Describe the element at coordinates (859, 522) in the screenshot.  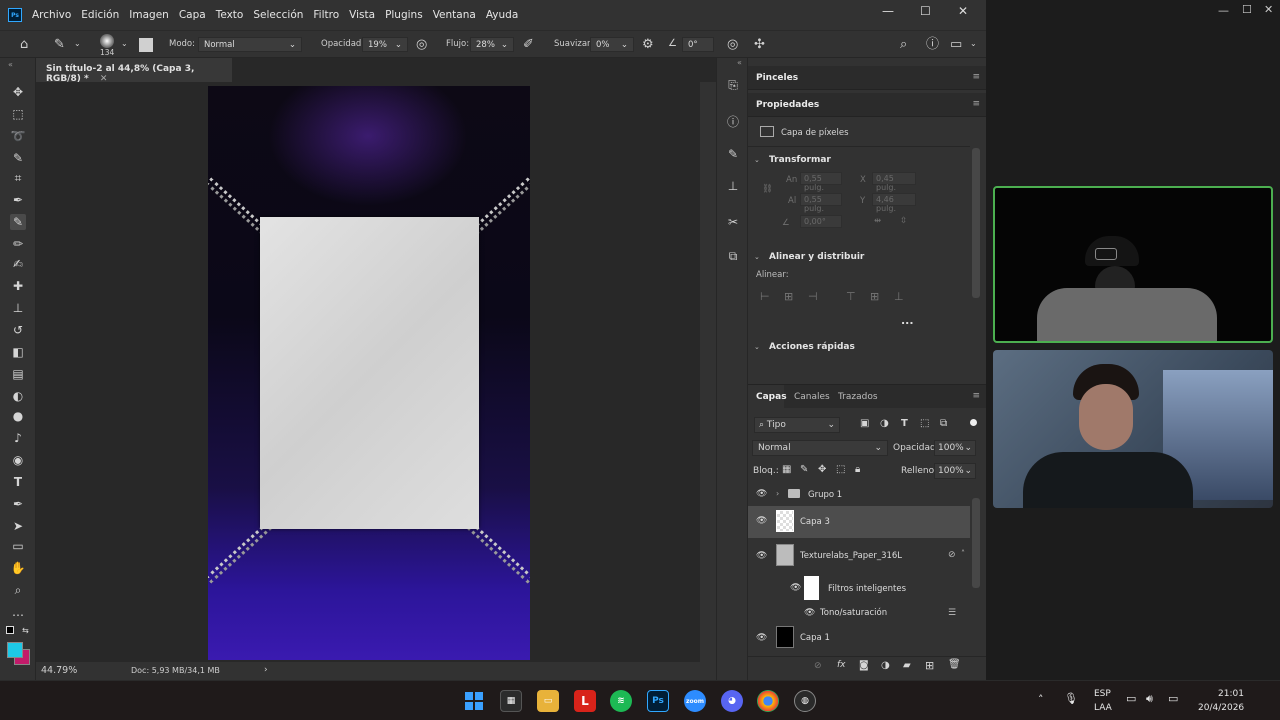
I see `layer-row-selected: 👁︎ Capa 3` at that location.